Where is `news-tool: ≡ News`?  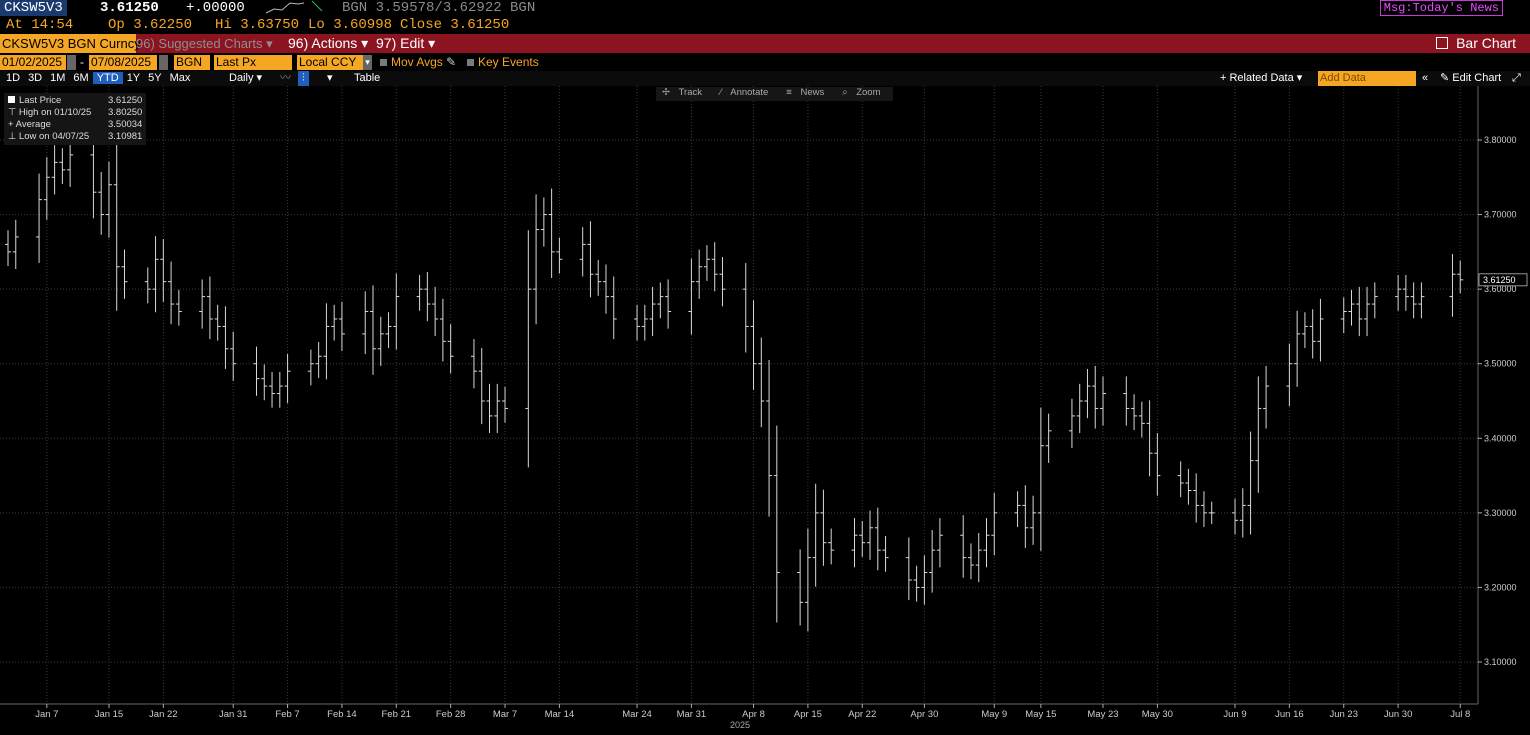
news-tool: ≡ News is located at coordinates (808, 92).